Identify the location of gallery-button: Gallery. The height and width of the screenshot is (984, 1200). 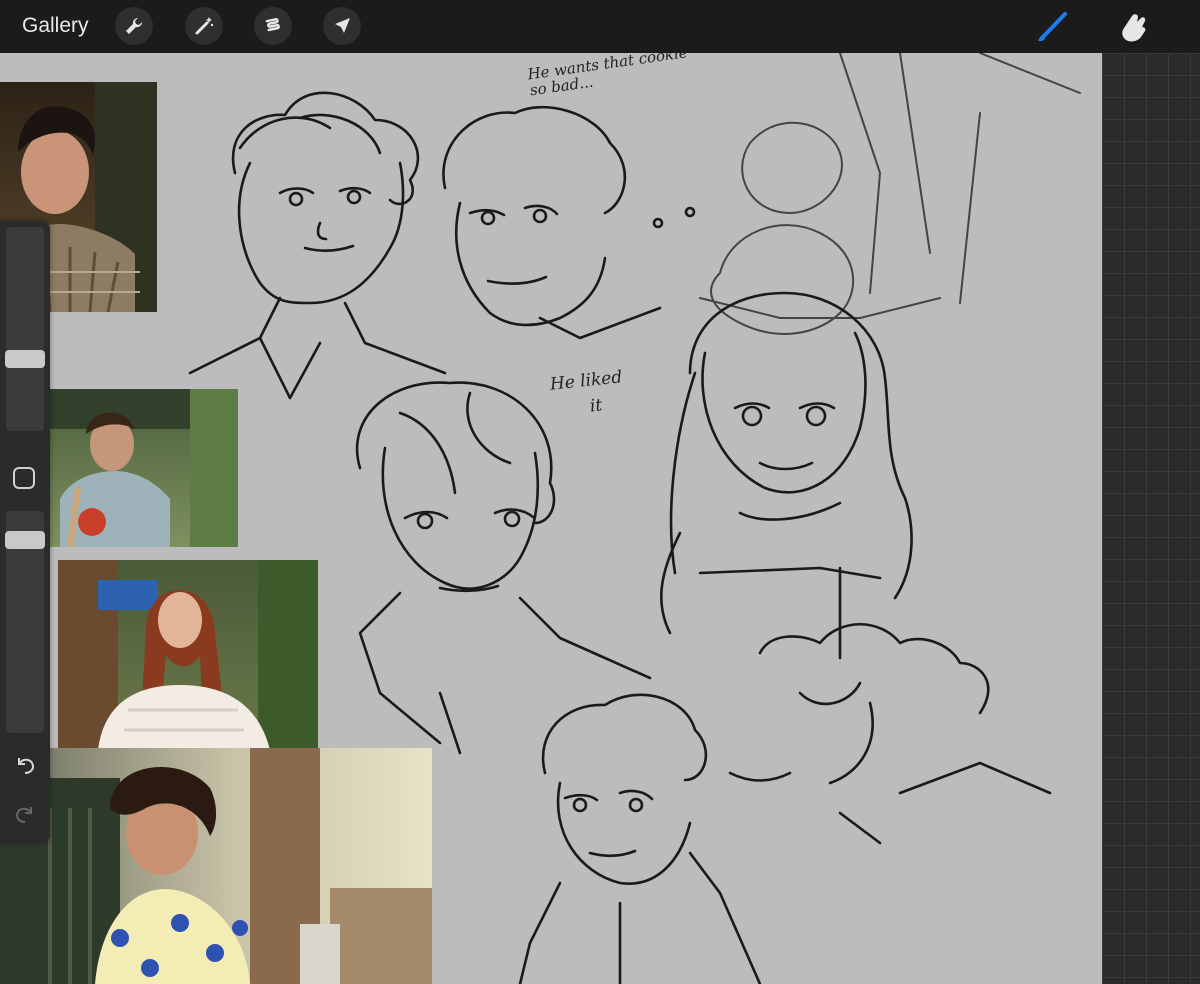
(55, 26).